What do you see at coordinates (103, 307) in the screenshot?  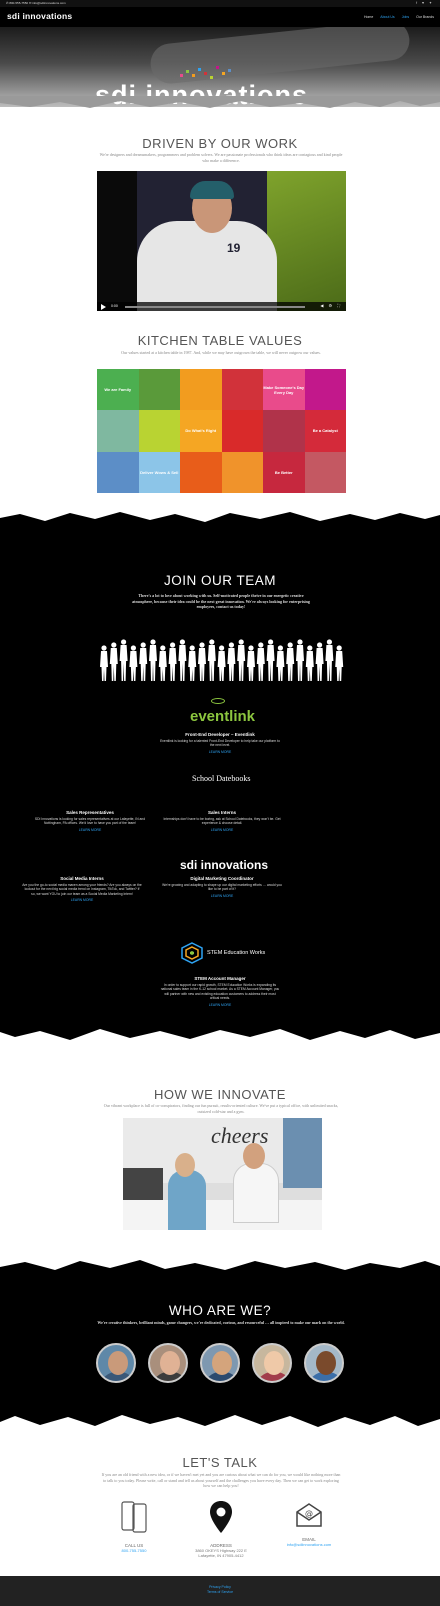 I see `play-icon` at bounding box center [103, 307].